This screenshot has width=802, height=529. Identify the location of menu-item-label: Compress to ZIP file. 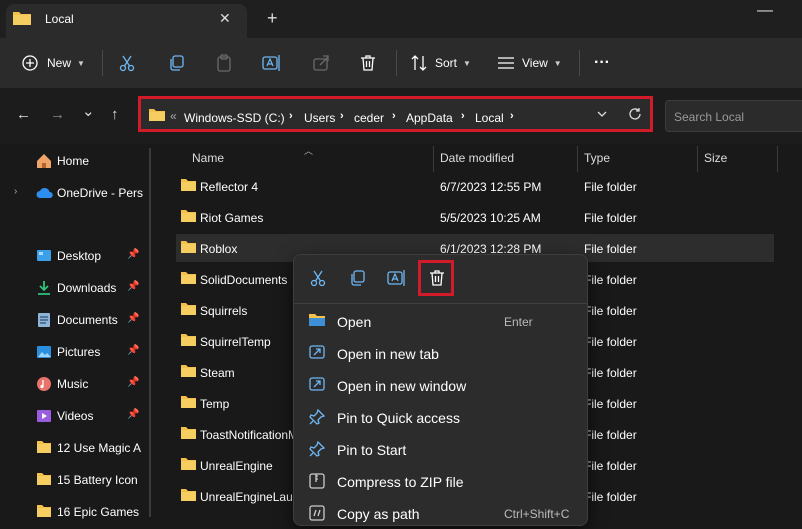
(400, 482).